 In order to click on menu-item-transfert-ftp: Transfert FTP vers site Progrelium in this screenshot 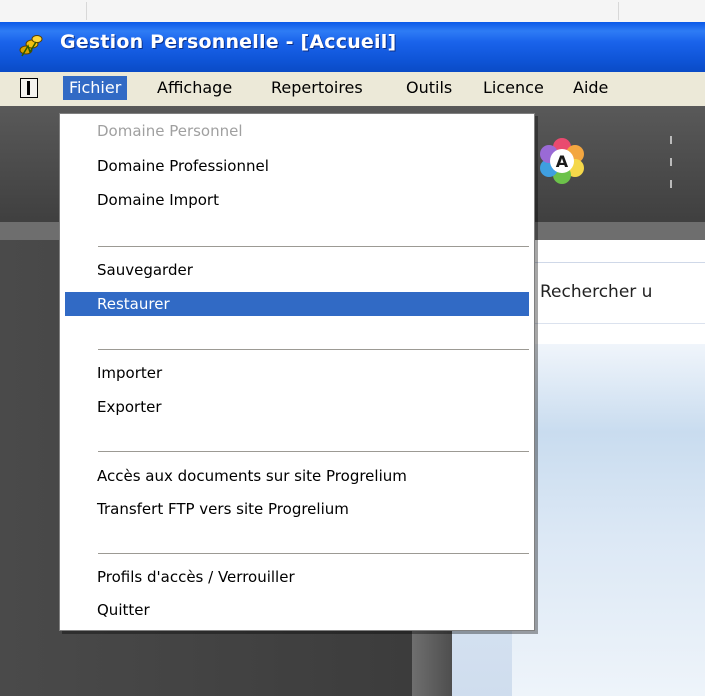, I will do `click(297, 509)`.